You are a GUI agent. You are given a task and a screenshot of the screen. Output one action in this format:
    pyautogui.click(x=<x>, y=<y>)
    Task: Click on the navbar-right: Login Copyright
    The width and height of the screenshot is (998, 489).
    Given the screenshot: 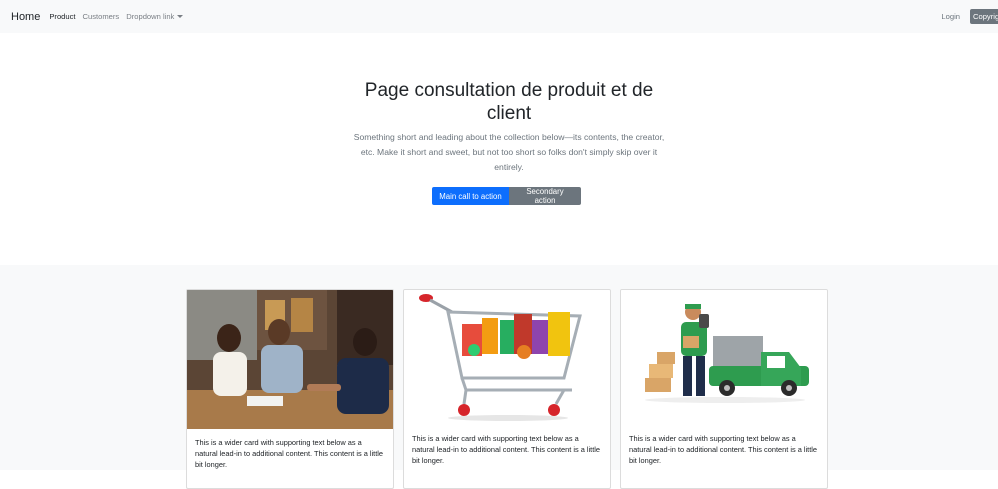 What is the action you would take?
    pyautogui.click(x=969, y=16)
    